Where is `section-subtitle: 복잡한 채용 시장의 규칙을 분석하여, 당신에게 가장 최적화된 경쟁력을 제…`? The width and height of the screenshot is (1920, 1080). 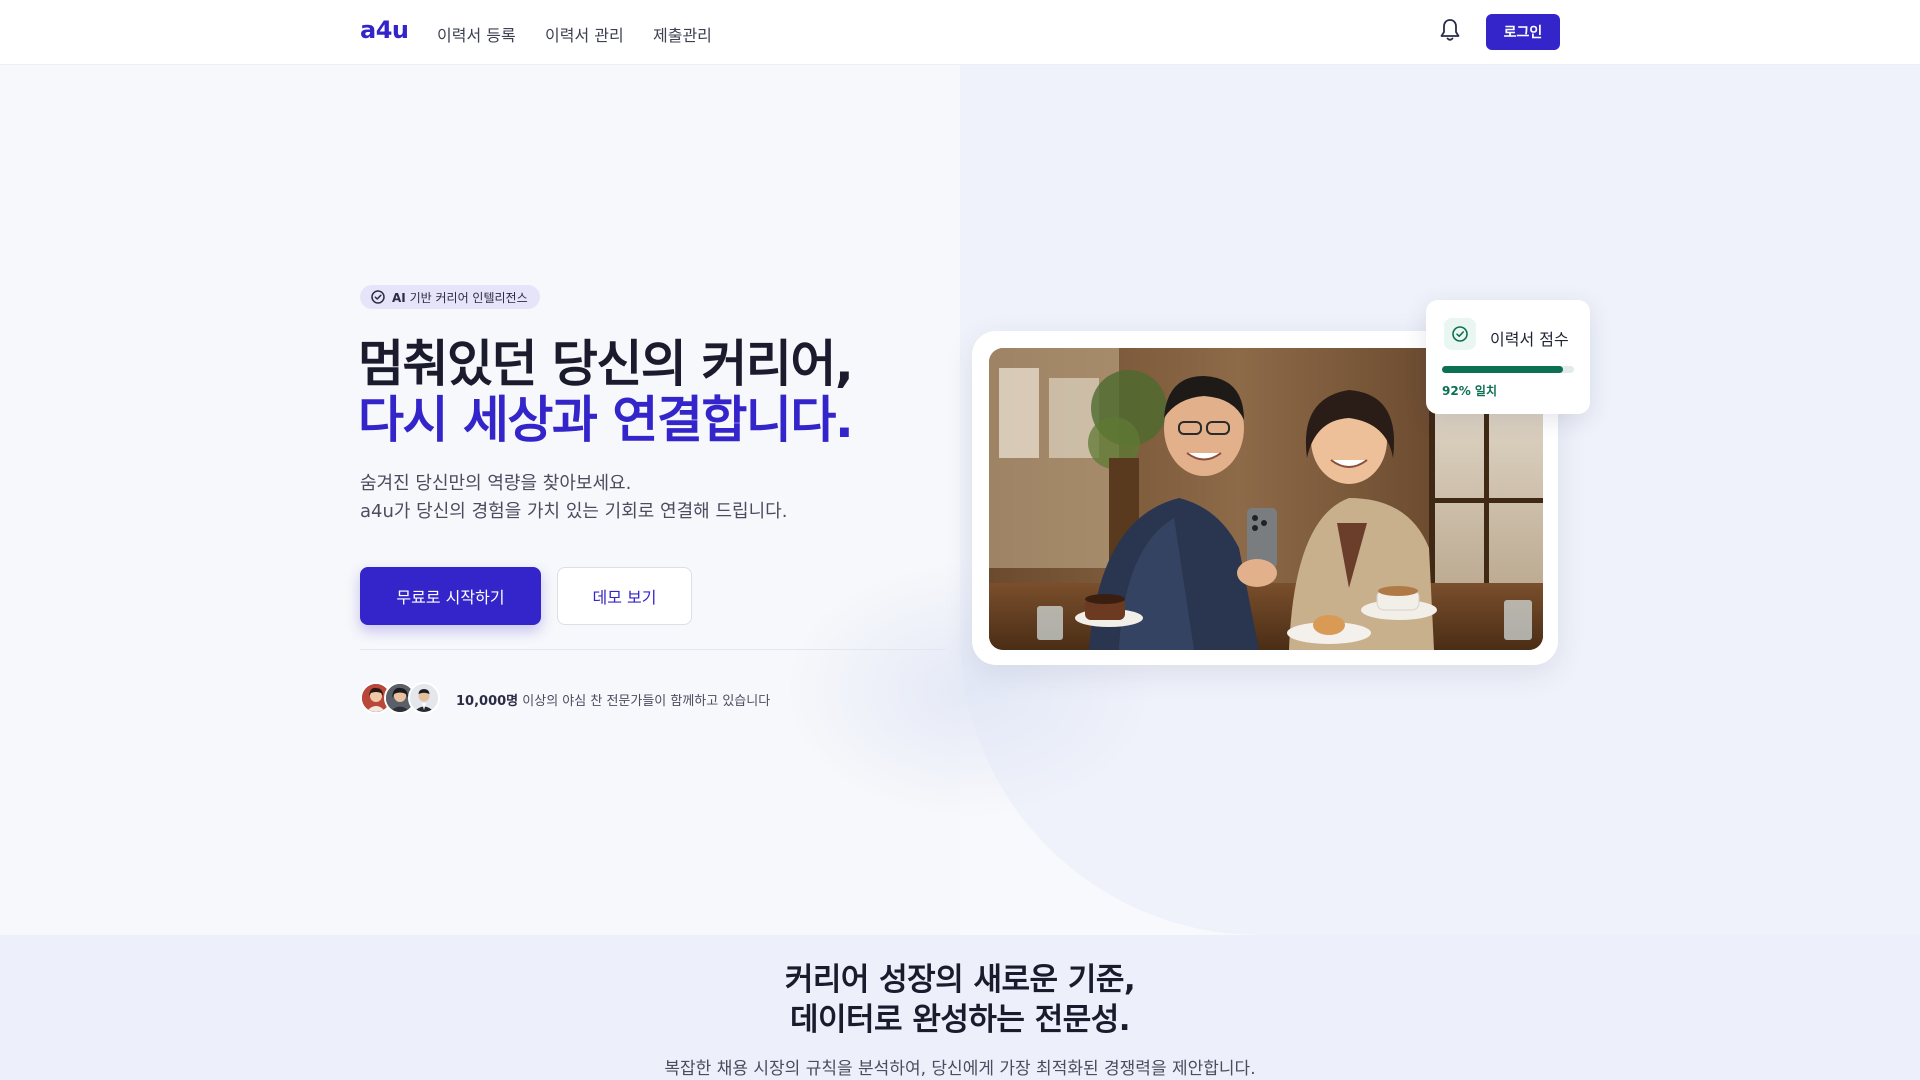 section-subtitle: 복잡한 채용 시장의 규칙을 분석하여, 당신에게 가장 최적화된 경쟁력을 제… is located at coordinates (960, 1069).